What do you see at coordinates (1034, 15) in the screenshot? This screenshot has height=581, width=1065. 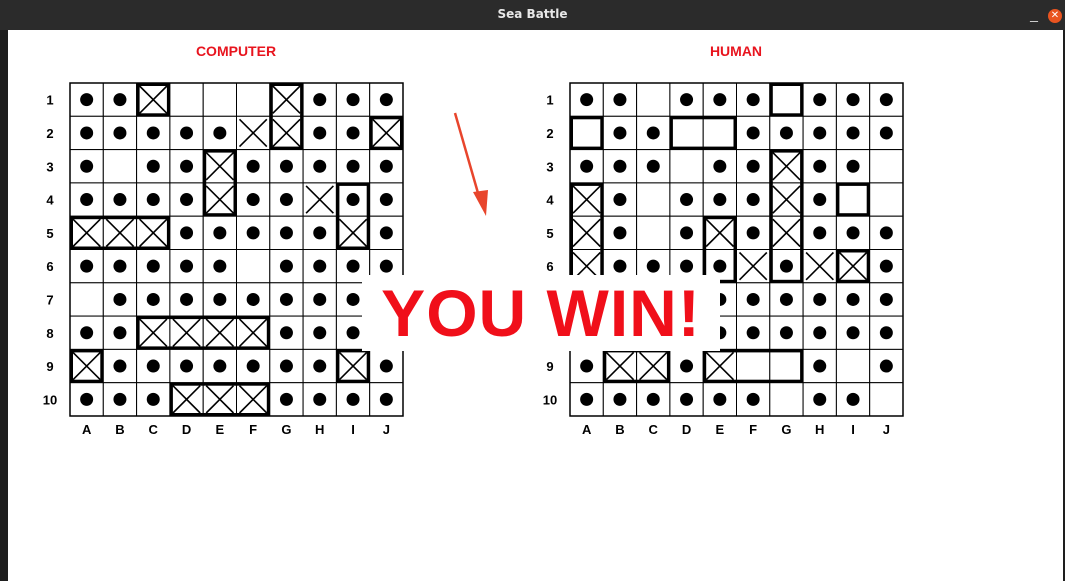 I see `minimize-button: _` at bounding box center [1034, 15].